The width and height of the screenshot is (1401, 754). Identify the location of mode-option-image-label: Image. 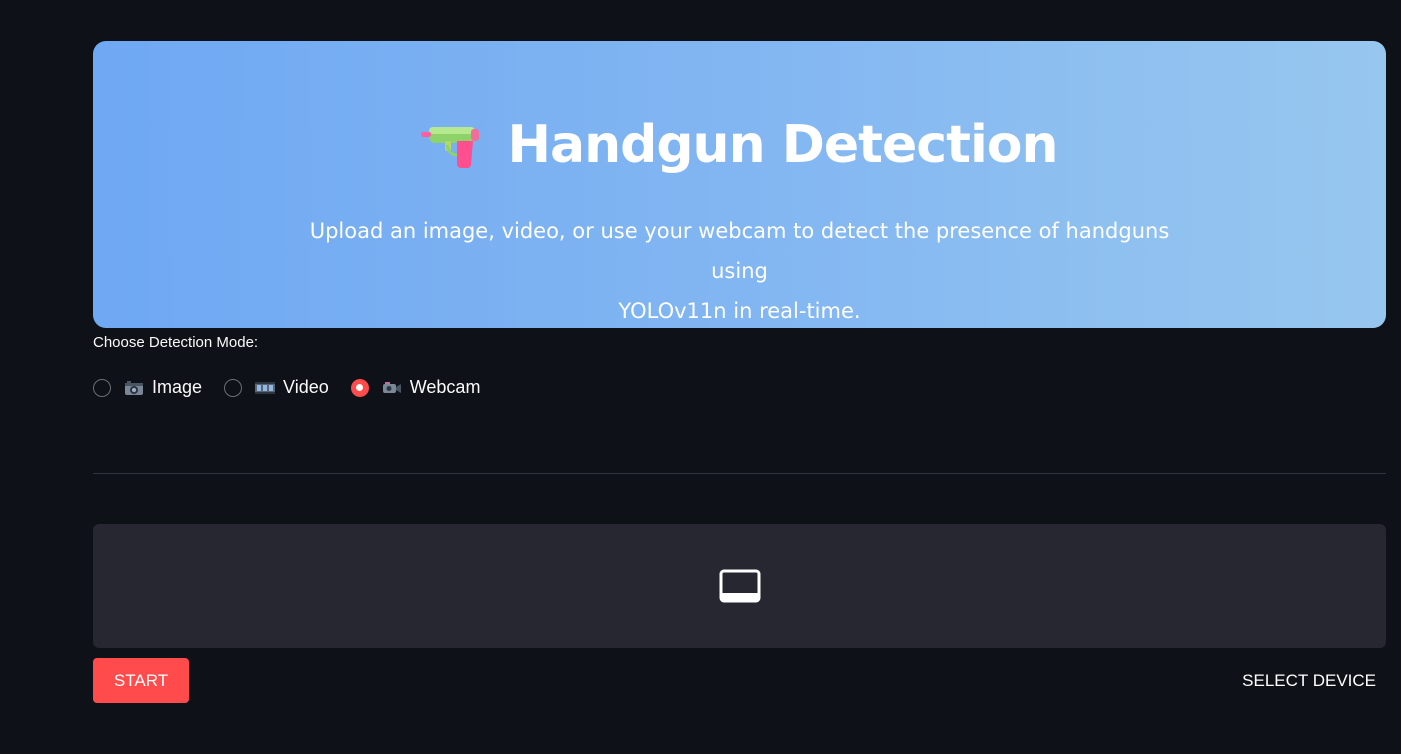
(177, 387).